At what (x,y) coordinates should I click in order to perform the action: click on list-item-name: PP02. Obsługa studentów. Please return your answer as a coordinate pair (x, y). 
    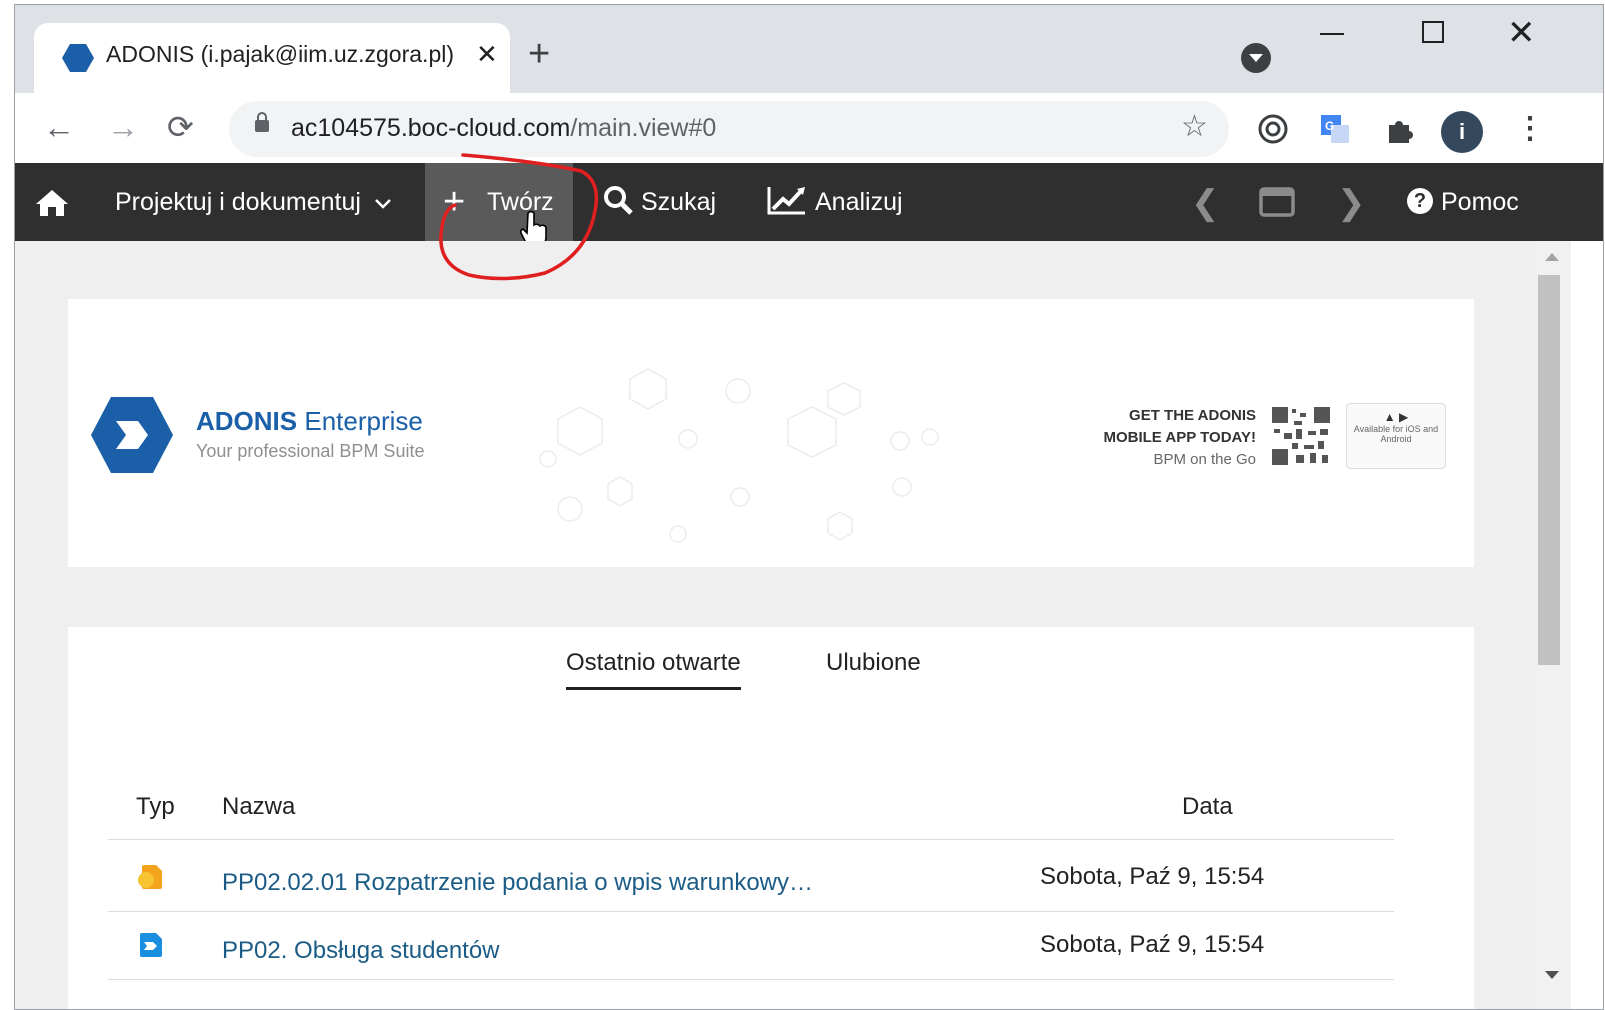
    Looking at the image, I should click on (361, 951).